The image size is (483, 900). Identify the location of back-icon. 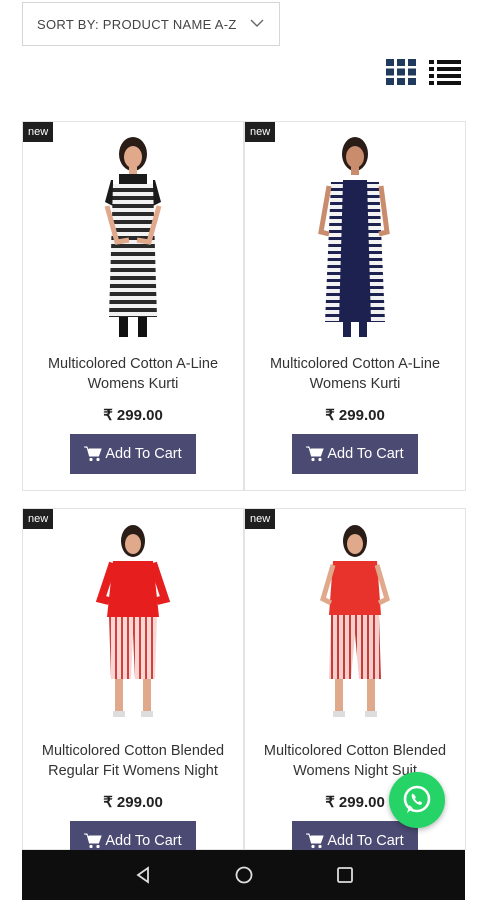
(143, 875).